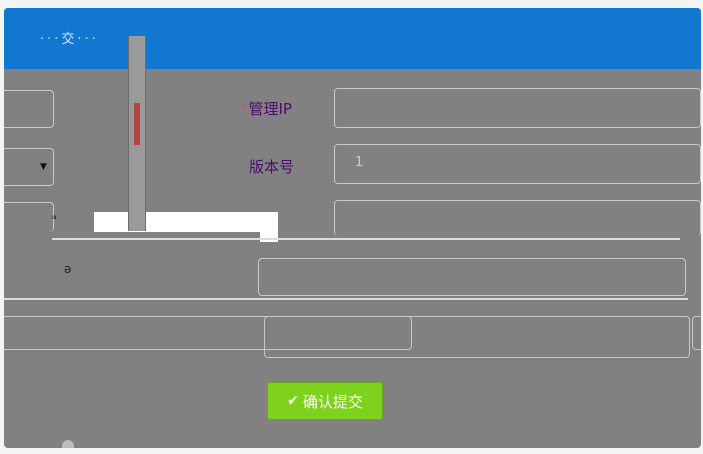 This screenshot has width=703, height=454. I want to click on row-line, so click(366, 239).